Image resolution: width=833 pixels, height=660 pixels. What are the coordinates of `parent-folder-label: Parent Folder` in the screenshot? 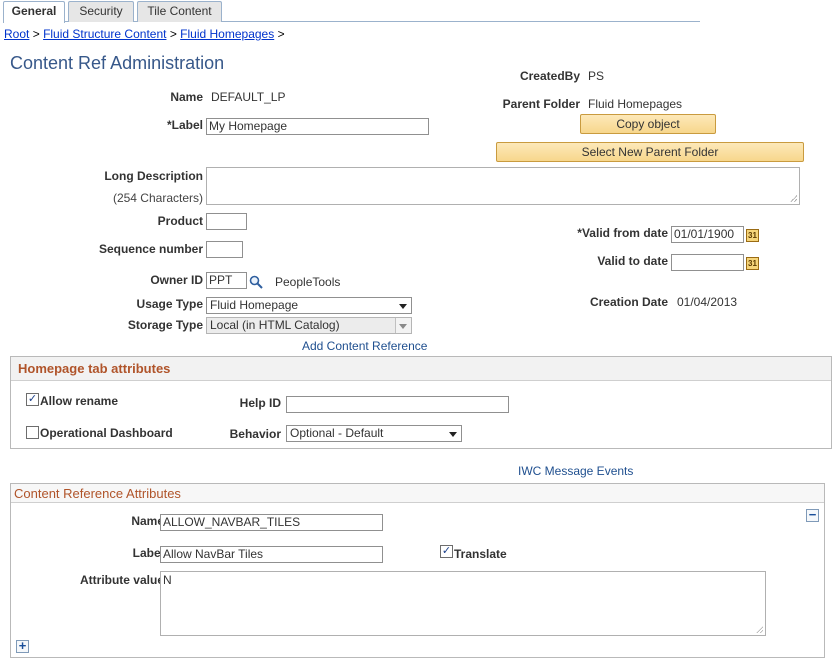 It's located at (541, 104).